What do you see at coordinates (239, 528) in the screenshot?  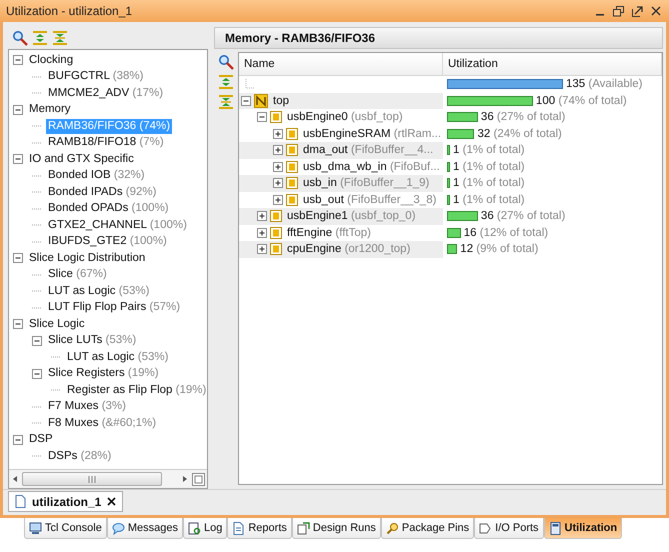 I see `document-icon` at bounding box center [239, 528].